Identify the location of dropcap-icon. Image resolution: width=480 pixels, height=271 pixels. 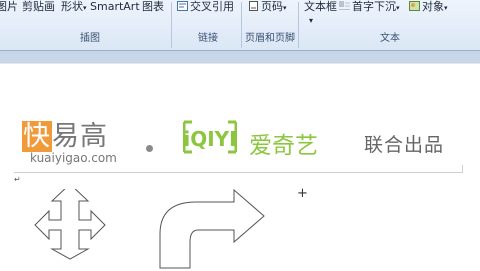
(344, 6).